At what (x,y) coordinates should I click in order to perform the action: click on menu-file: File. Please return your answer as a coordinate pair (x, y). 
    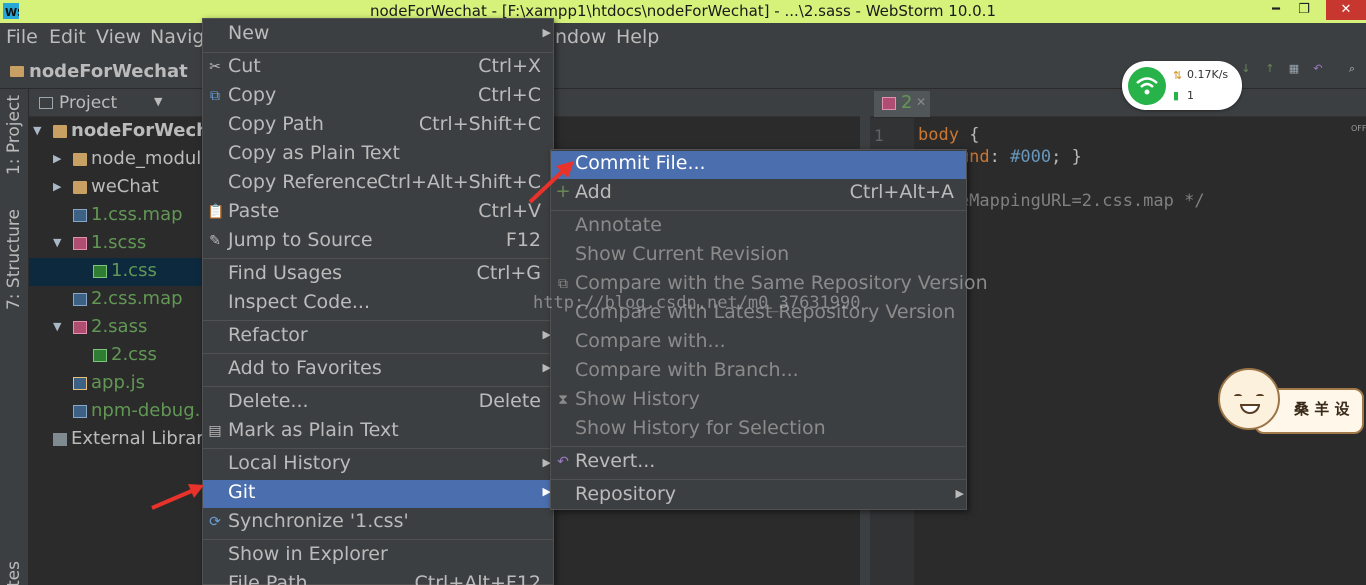
    Looking at the image, I should click on (22, 37).